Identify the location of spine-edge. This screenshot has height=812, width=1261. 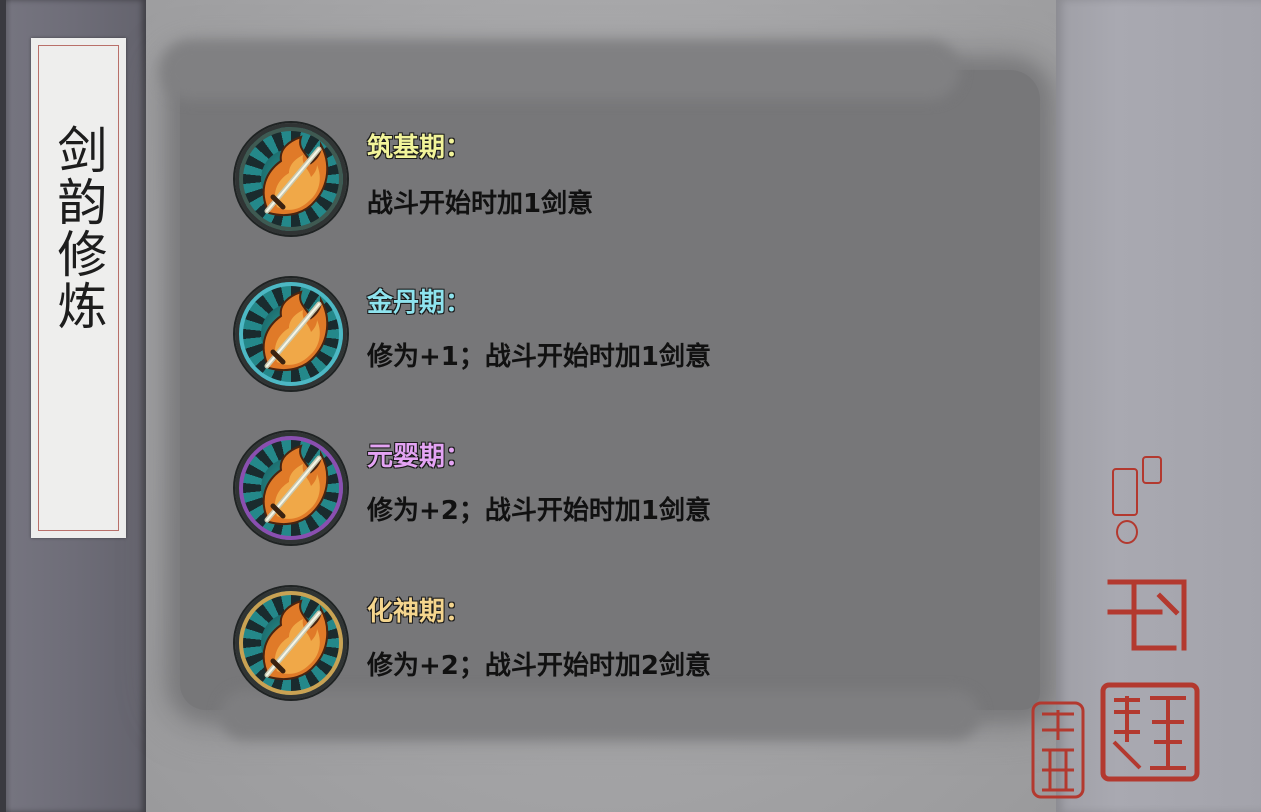
(3, 406).